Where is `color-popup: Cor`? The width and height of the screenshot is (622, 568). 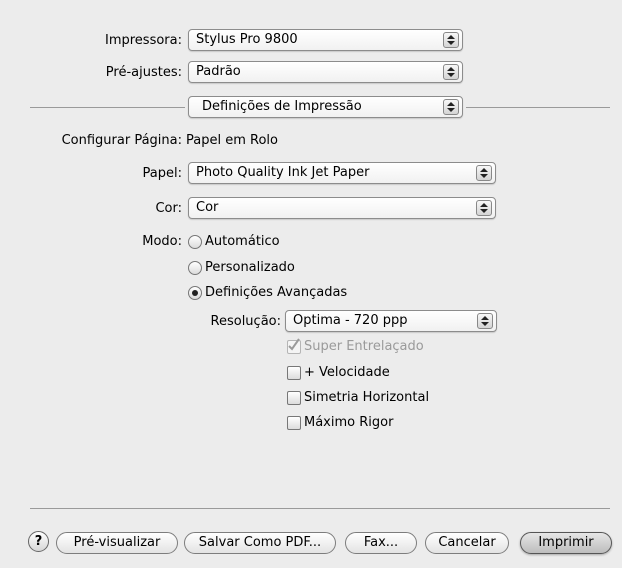
color-popup: Cor is located at coordinates (342, 208).